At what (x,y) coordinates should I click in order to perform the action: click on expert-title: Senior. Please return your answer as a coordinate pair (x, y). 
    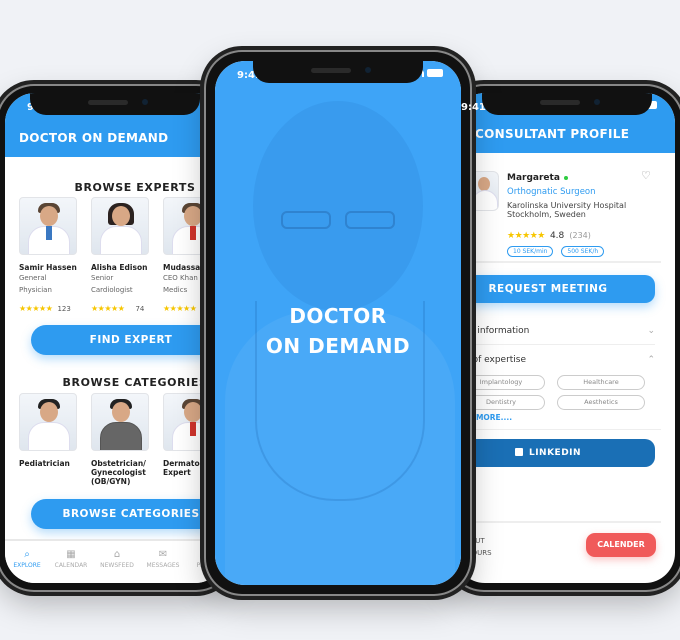
    Looking at the image, I should click on (102, 278).